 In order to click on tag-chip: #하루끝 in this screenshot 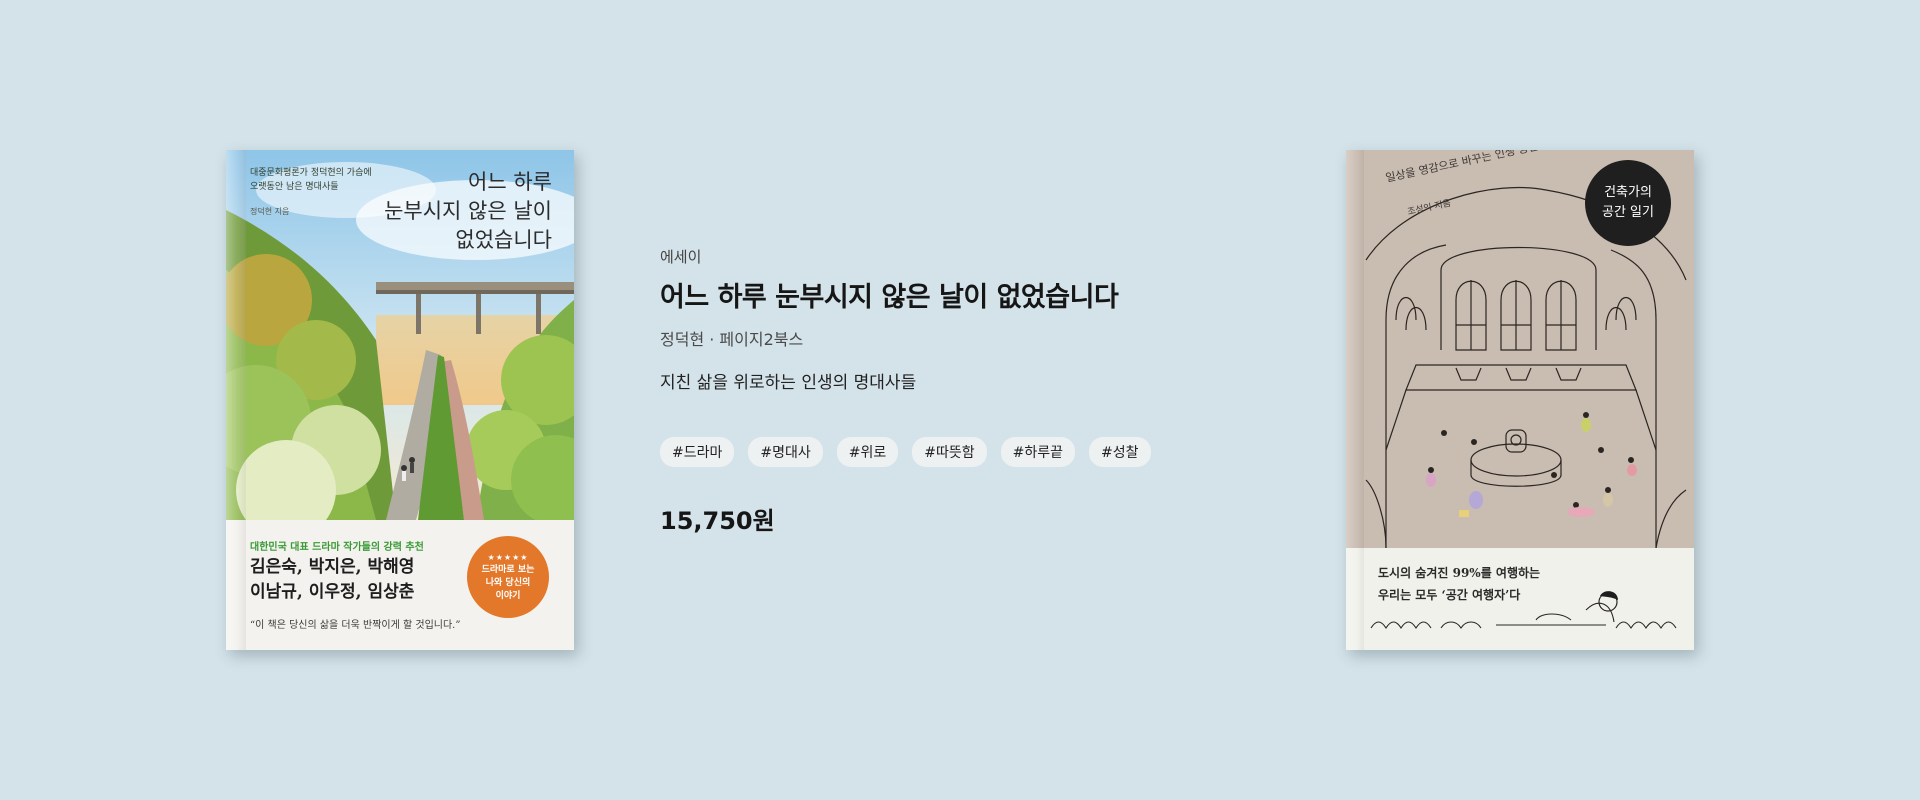, I will do `click(1037, 452)`.